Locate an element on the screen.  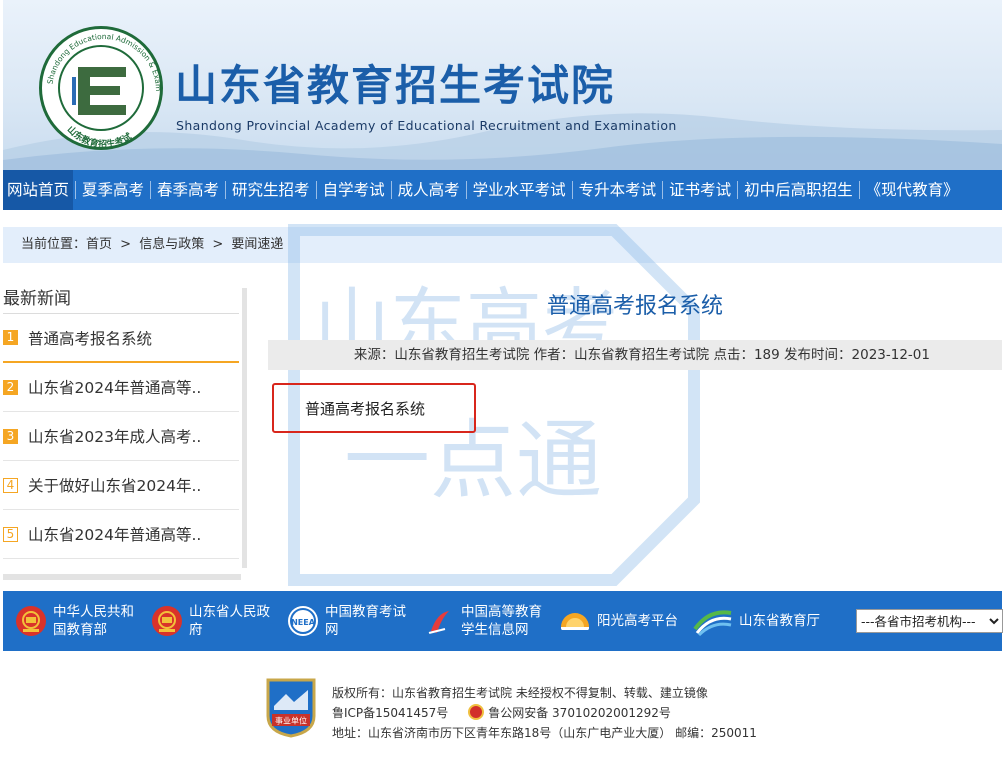
sunshine-logo-icon is located at coordinates (575, 621).